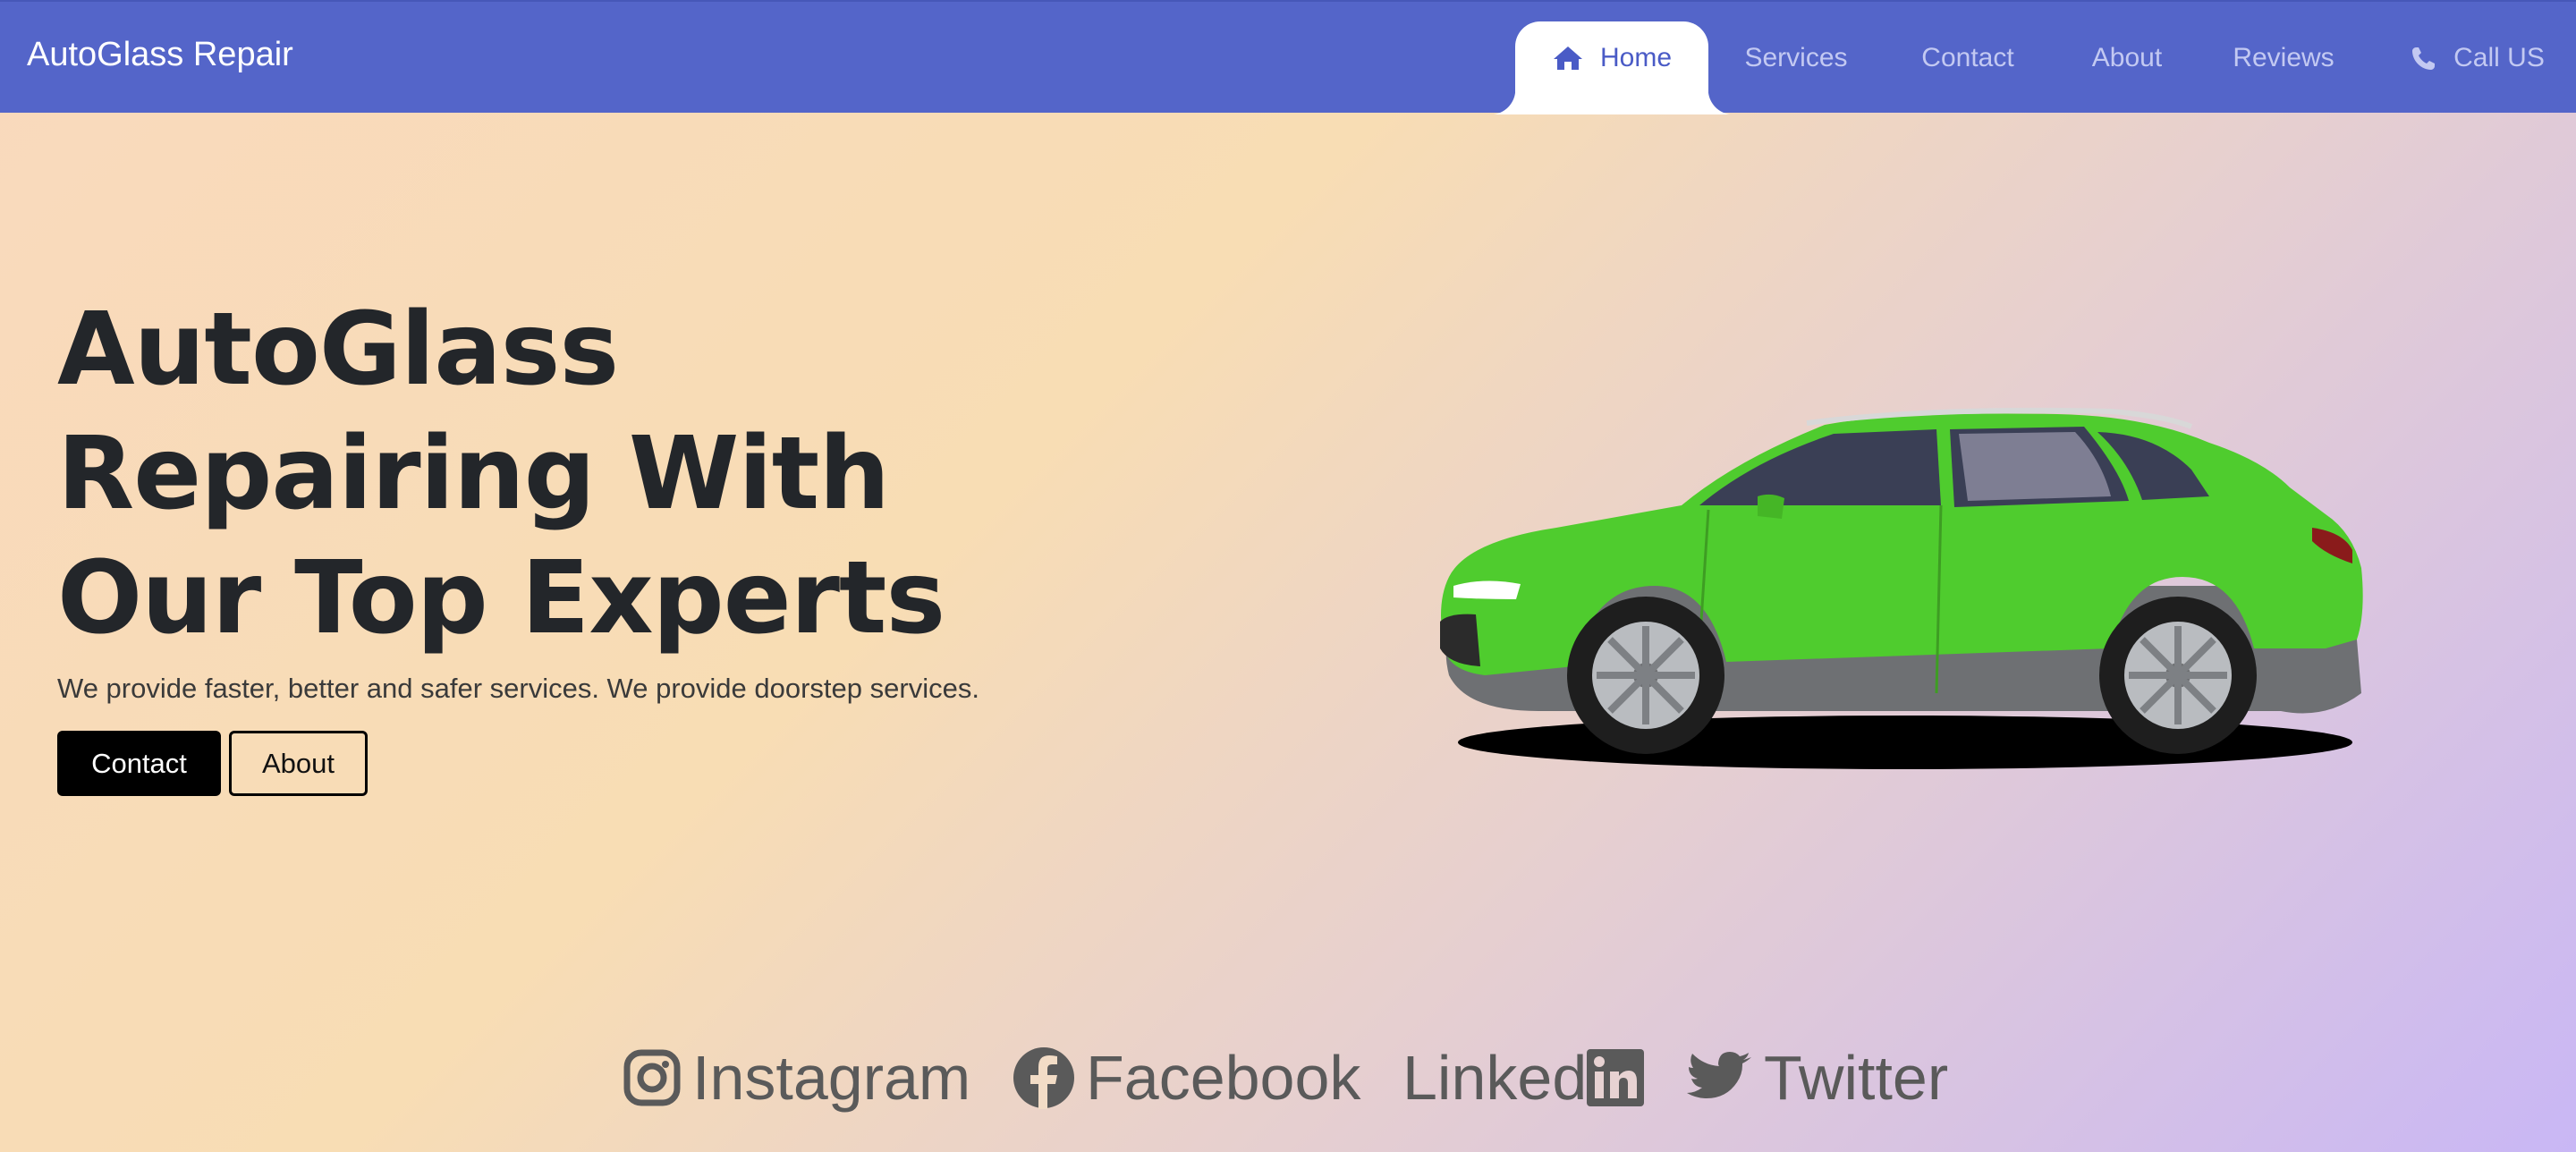 This screenshot has width=2576, height=1152. I want to click on instagram-icon, so click(652, 1077).